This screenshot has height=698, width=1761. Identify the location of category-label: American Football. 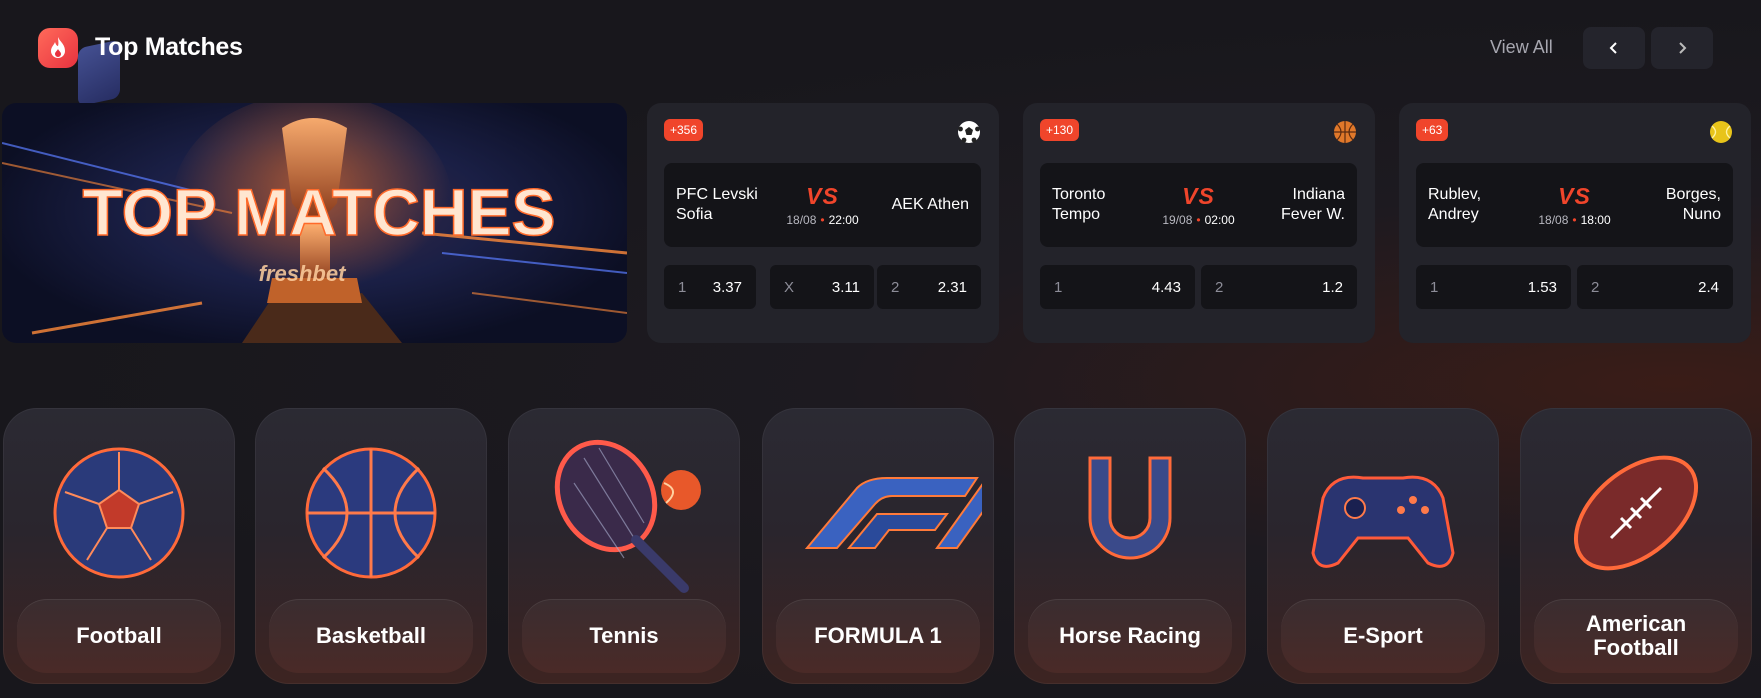
(1636, 636).